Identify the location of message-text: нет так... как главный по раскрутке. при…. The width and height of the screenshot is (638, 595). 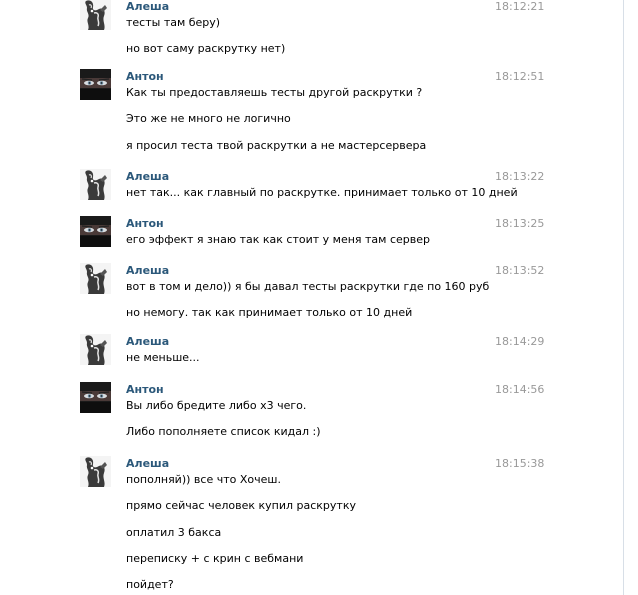
(322, 192).